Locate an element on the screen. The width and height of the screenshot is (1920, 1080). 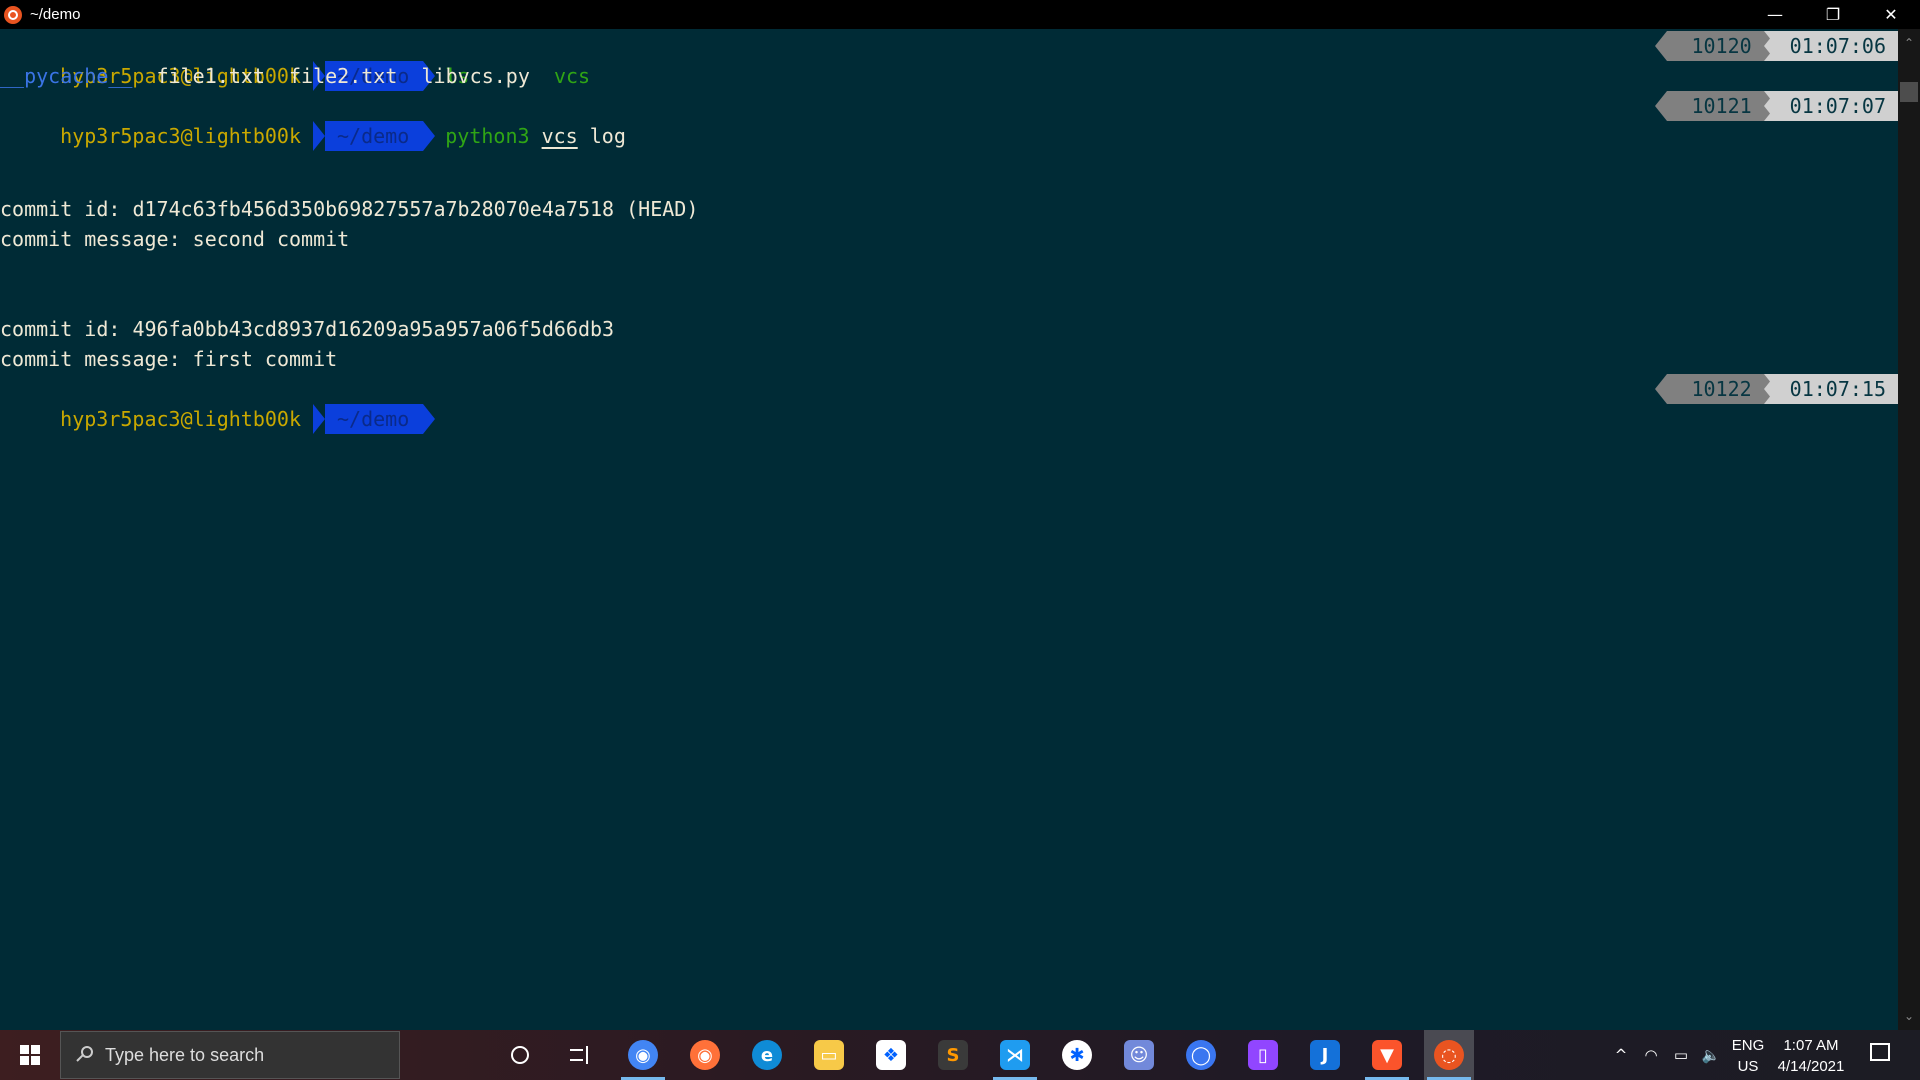
task-view-button is located at coordinates (580, 1055).